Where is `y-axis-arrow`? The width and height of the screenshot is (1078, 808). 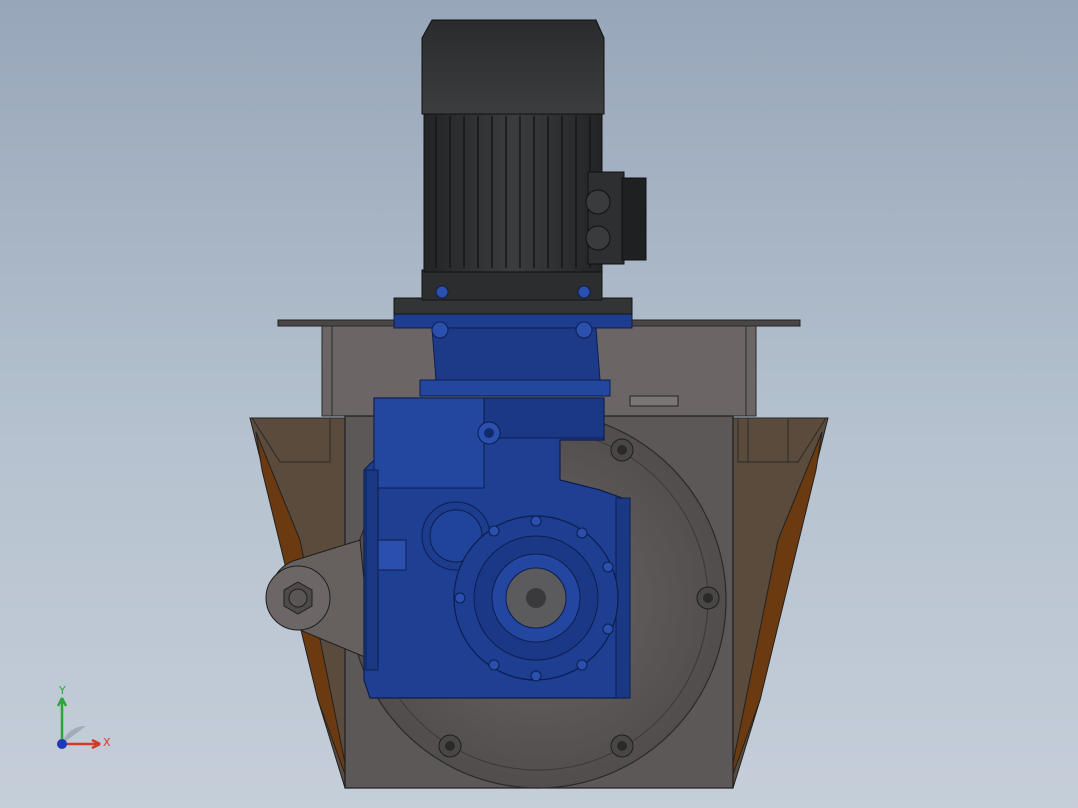 y-axis-arrow is located at coordinates (62, 720).